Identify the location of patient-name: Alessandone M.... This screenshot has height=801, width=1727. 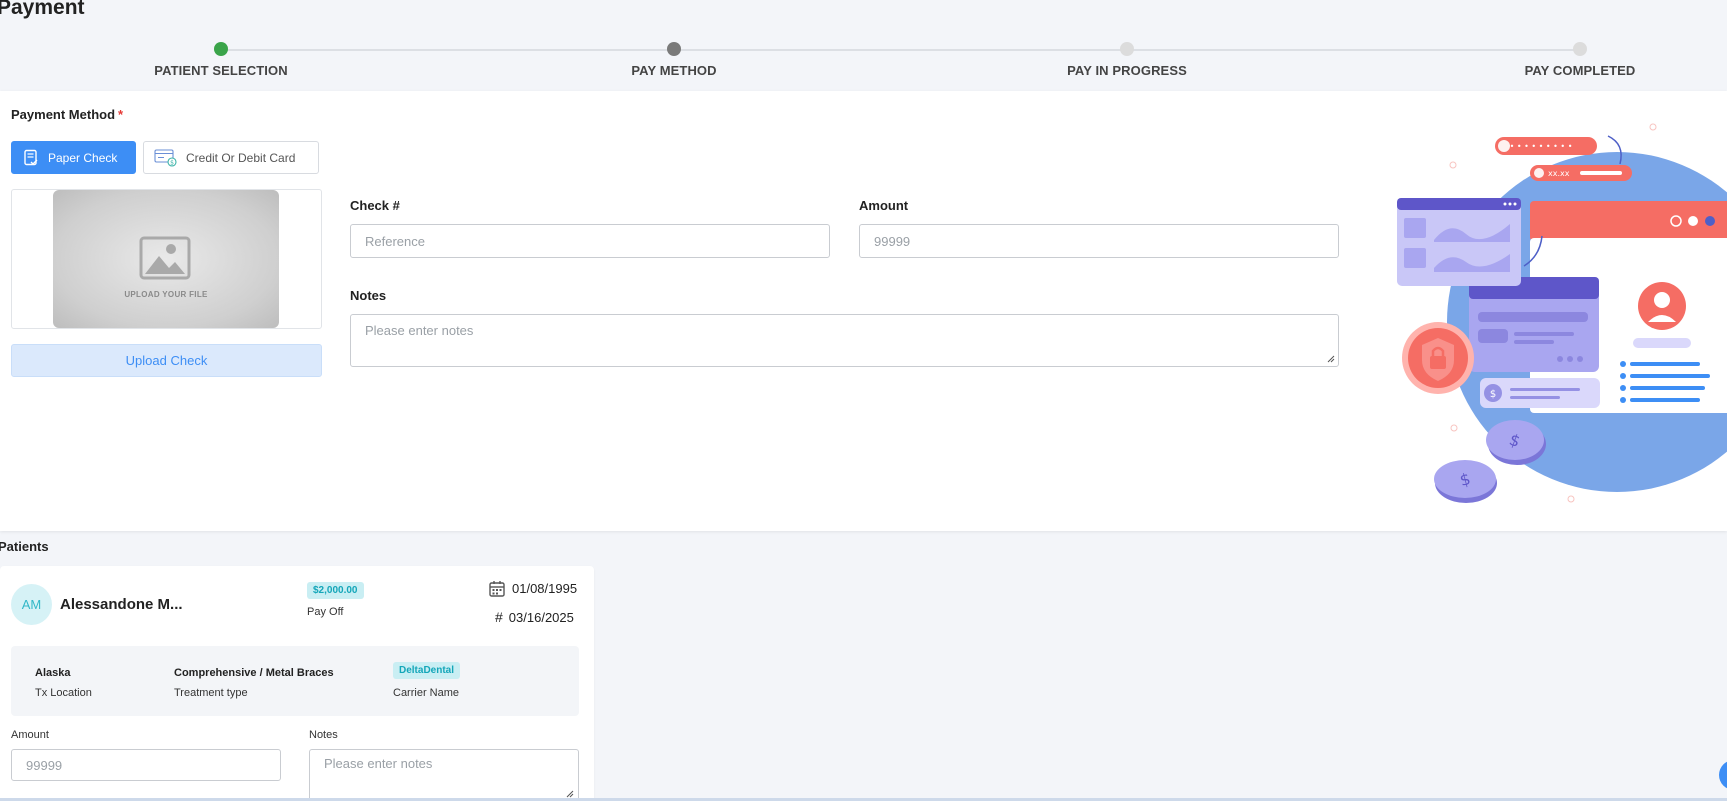
(121, 604).